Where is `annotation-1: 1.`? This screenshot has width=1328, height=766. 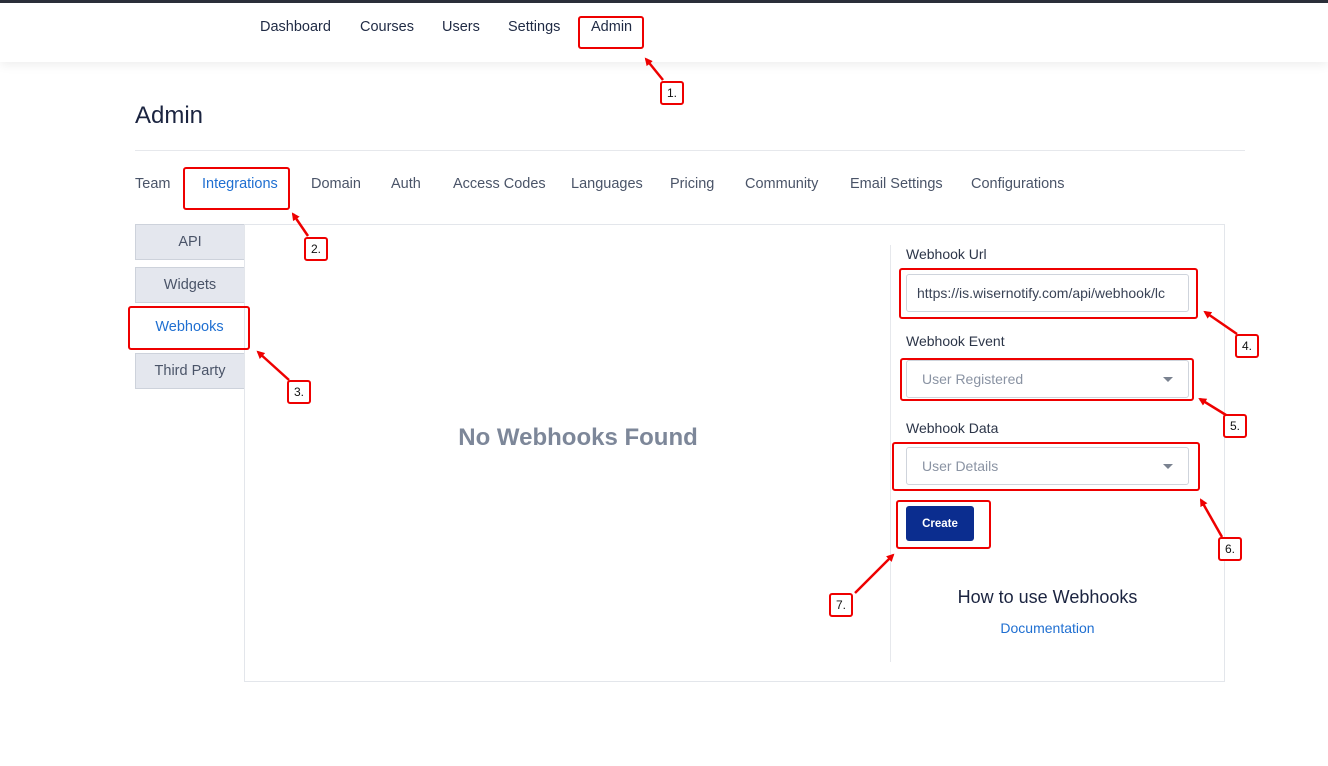
annotation-1: 1. is located at coordinates (672, 93).